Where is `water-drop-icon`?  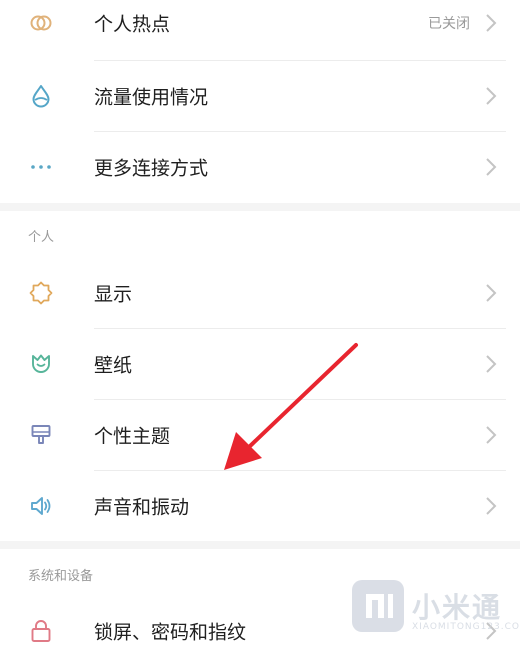
water-drop-icon is located at coordinates (41, 96).